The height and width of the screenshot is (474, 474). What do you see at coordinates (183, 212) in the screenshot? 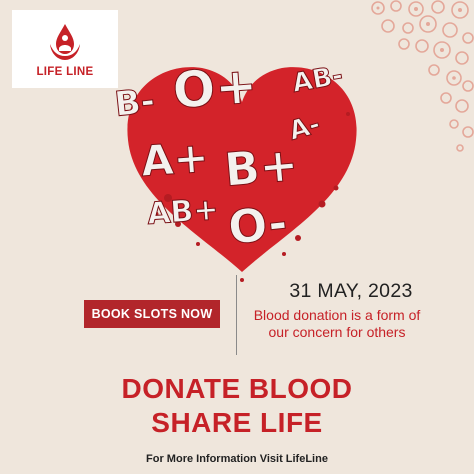
I see `blood-type-label: AB+` at bounding box center [183, 212].